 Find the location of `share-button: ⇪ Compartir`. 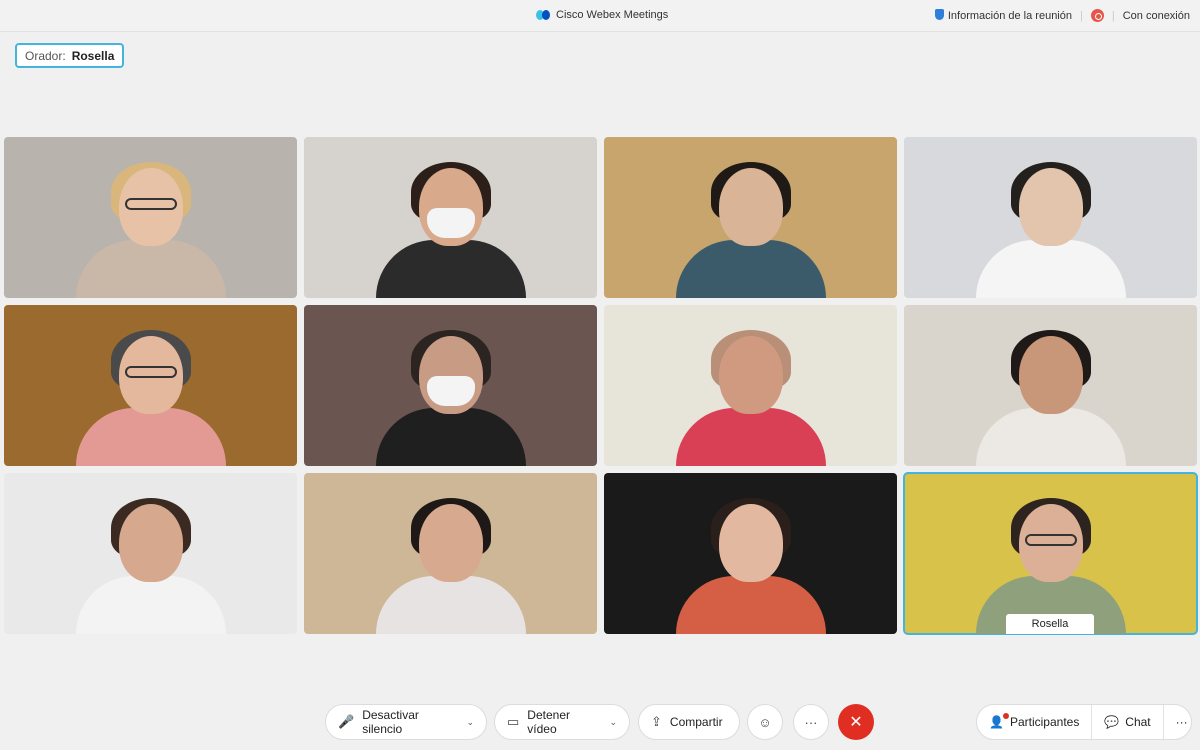

share-button: ⇪ Compartir is located at coordinates (689, 722).